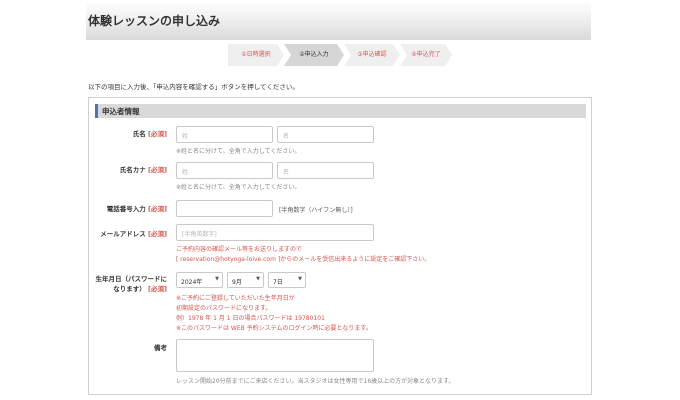  I want to click on remarks-textarea, so click(275, 355).